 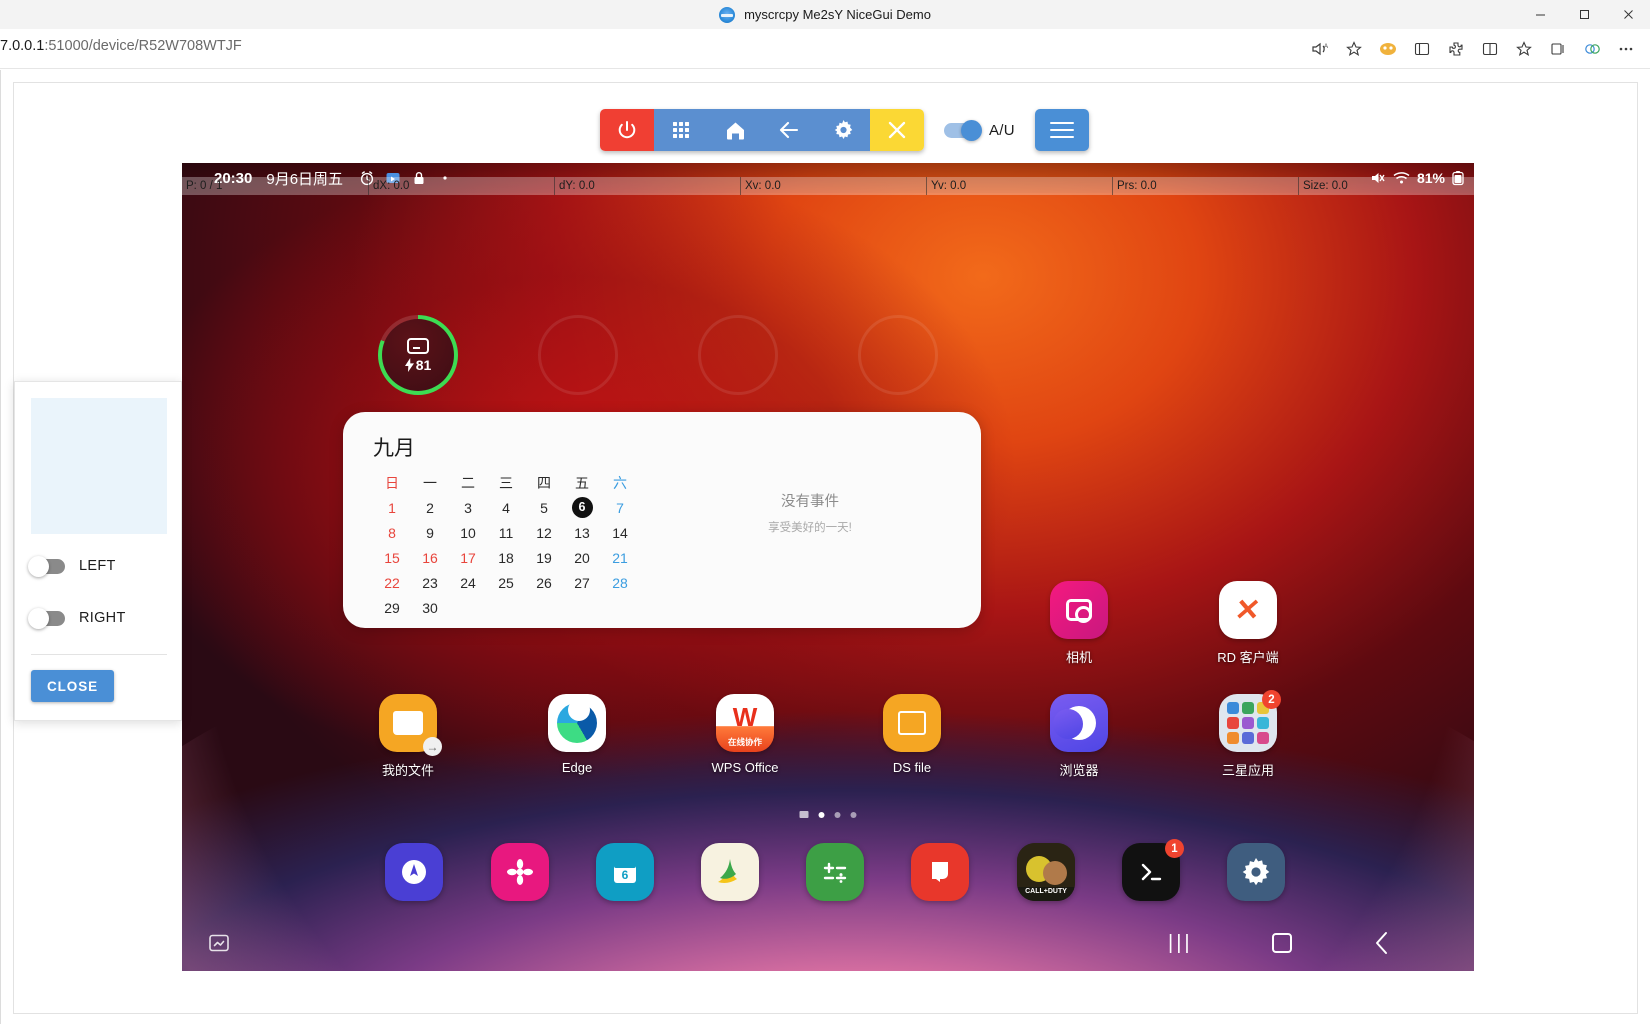 What do you see at coordinates (392, 557) in the screenshot?
I see `day-cell: 15` at bounding box center [392, 557].